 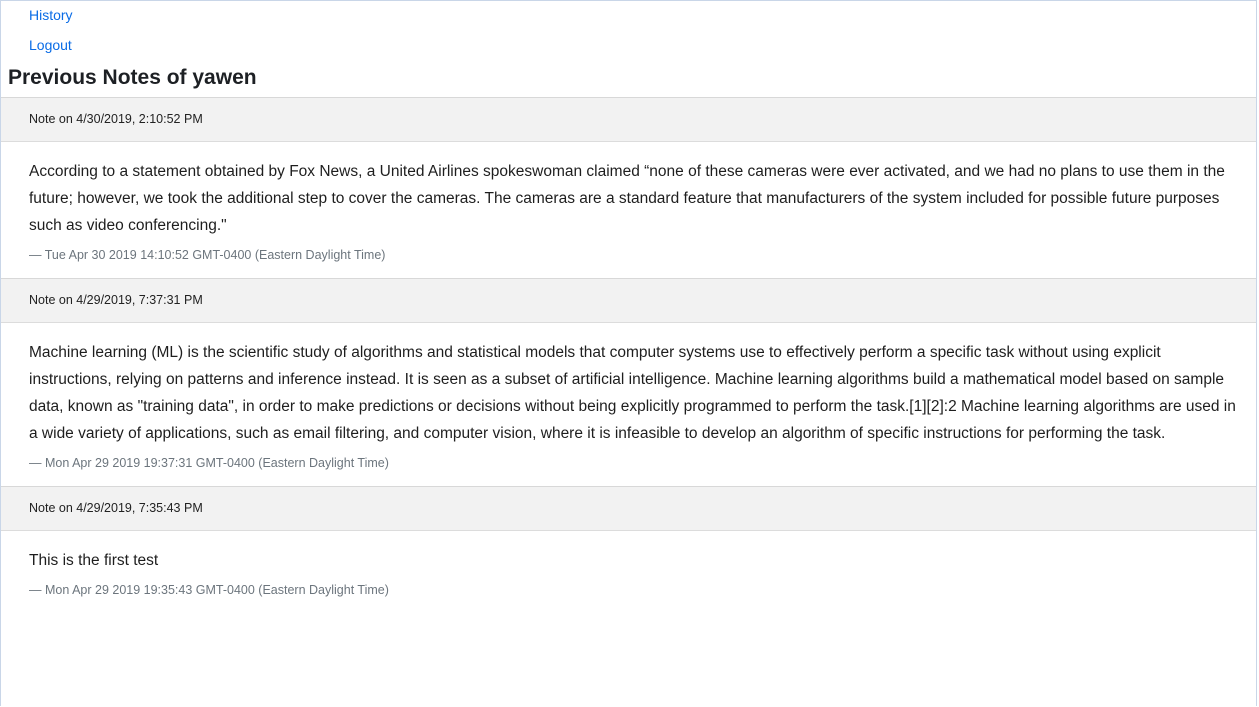 I want to click on page-title: Previous Notes of yawen, so click(x=132, y=77).